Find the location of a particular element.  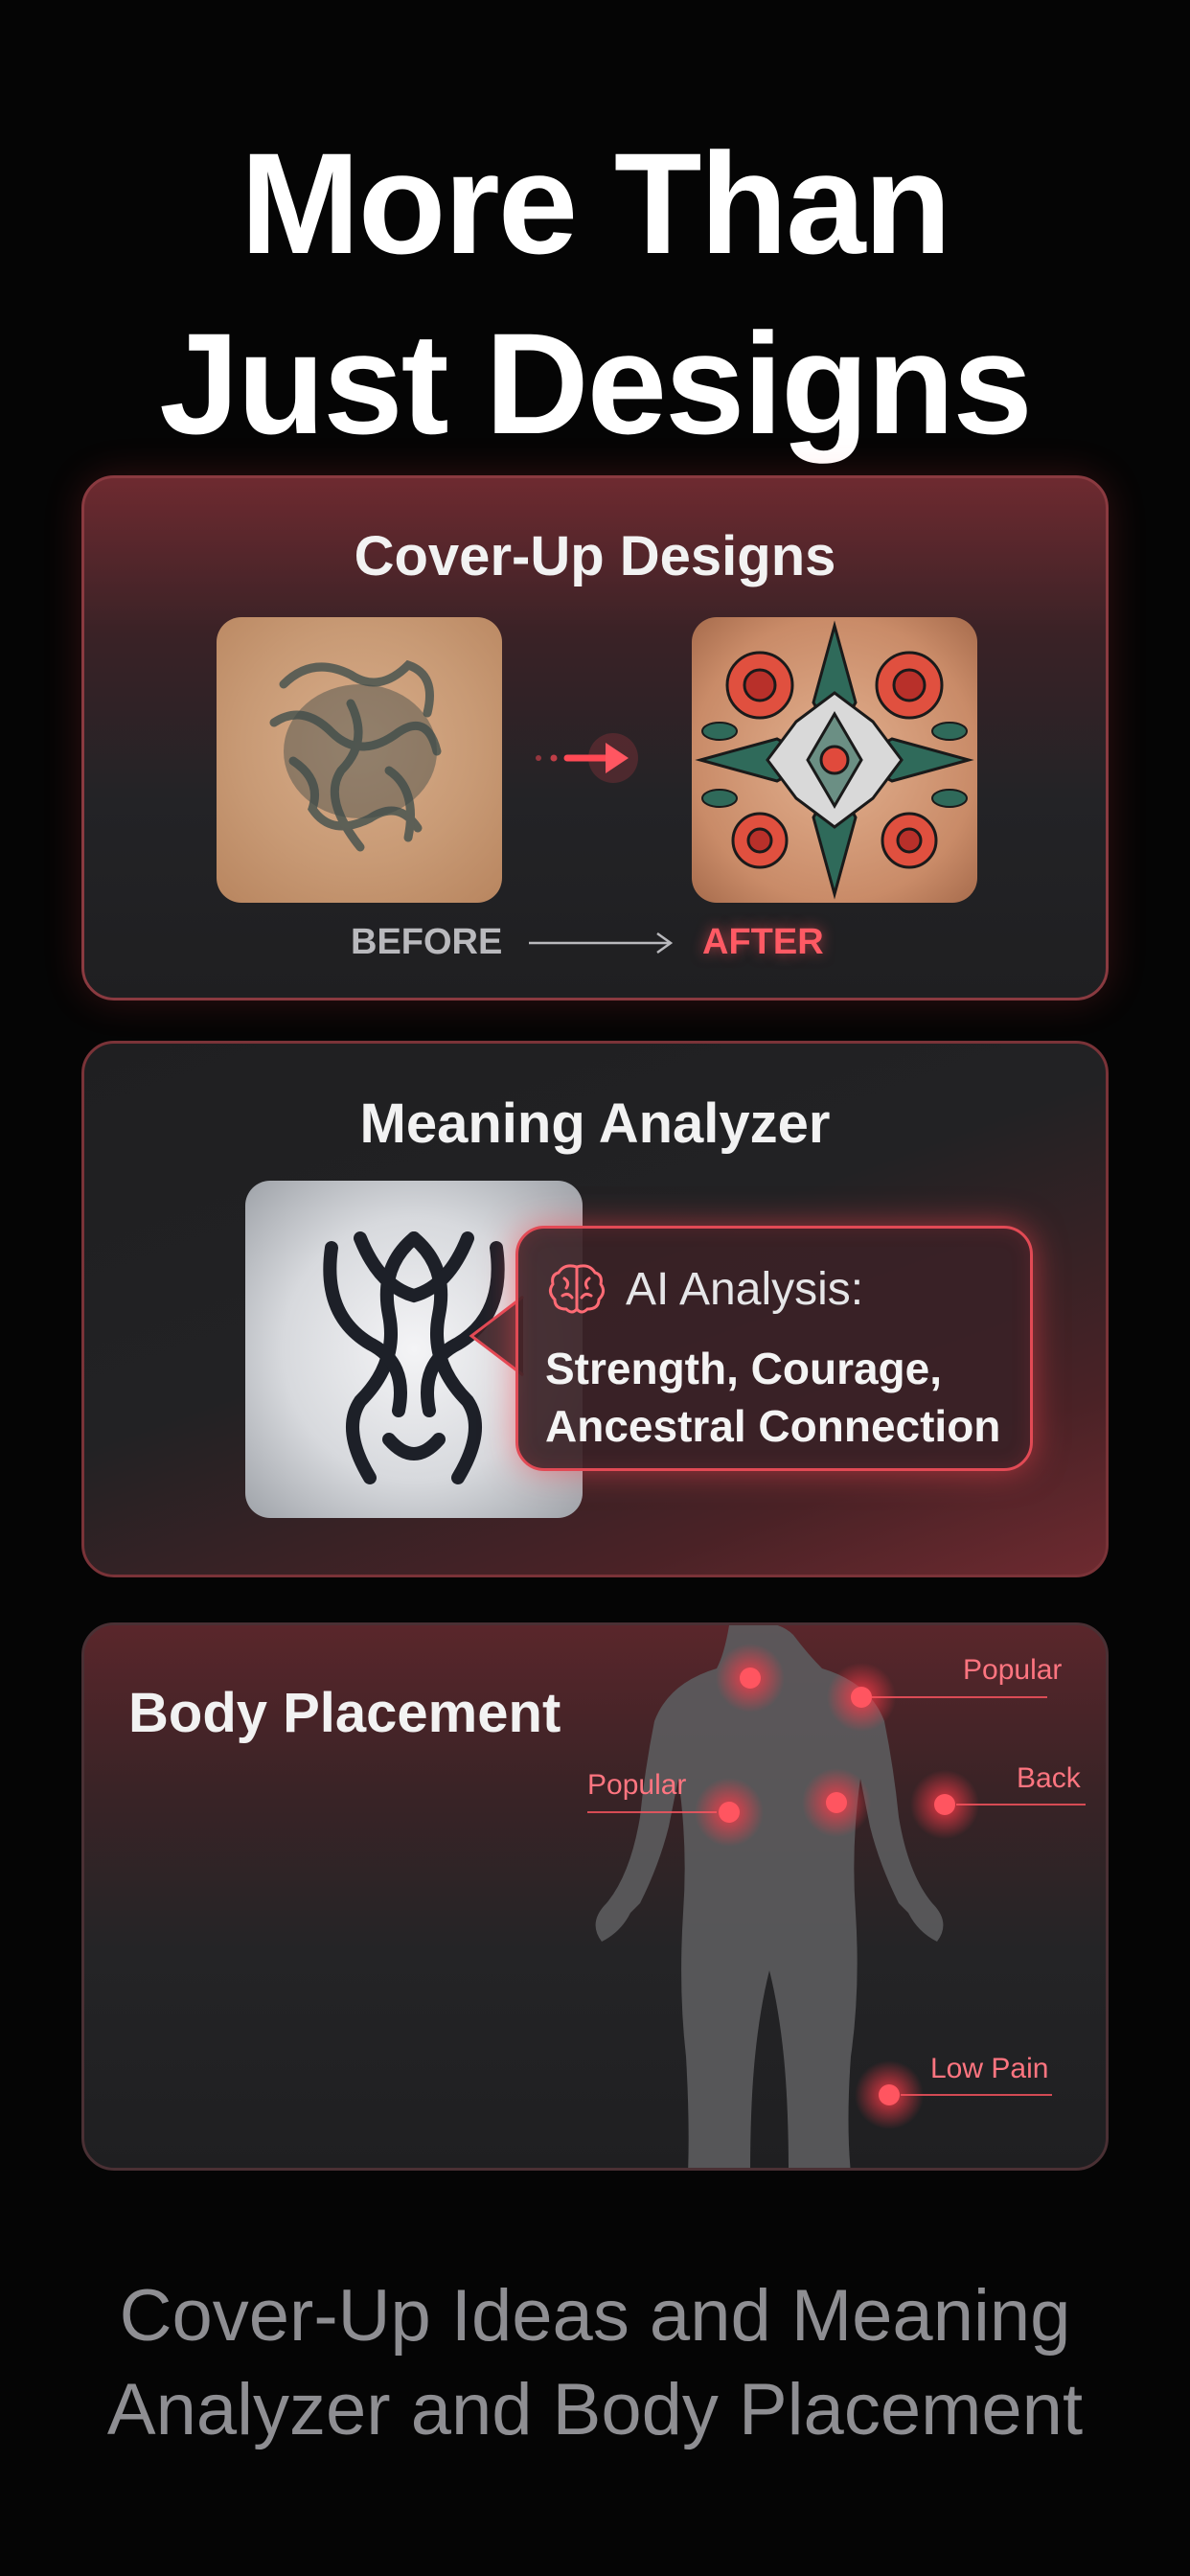

body-silhouette is located at coordinates (837, 1896).